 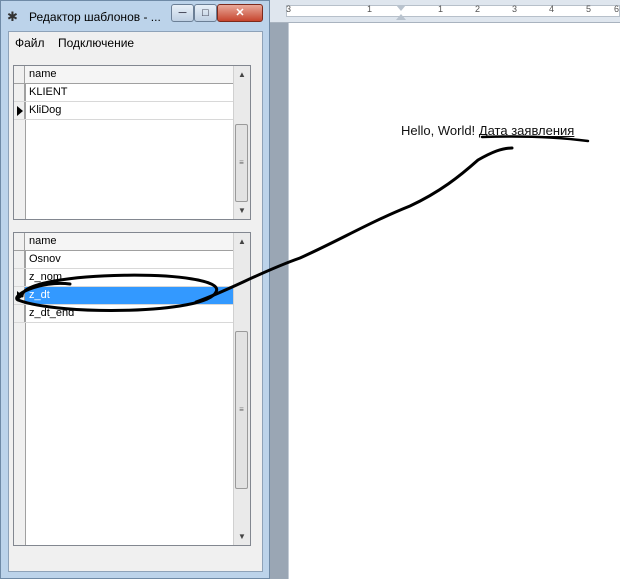 I want to click on maximize-button: □, so click(x=205, y=13).